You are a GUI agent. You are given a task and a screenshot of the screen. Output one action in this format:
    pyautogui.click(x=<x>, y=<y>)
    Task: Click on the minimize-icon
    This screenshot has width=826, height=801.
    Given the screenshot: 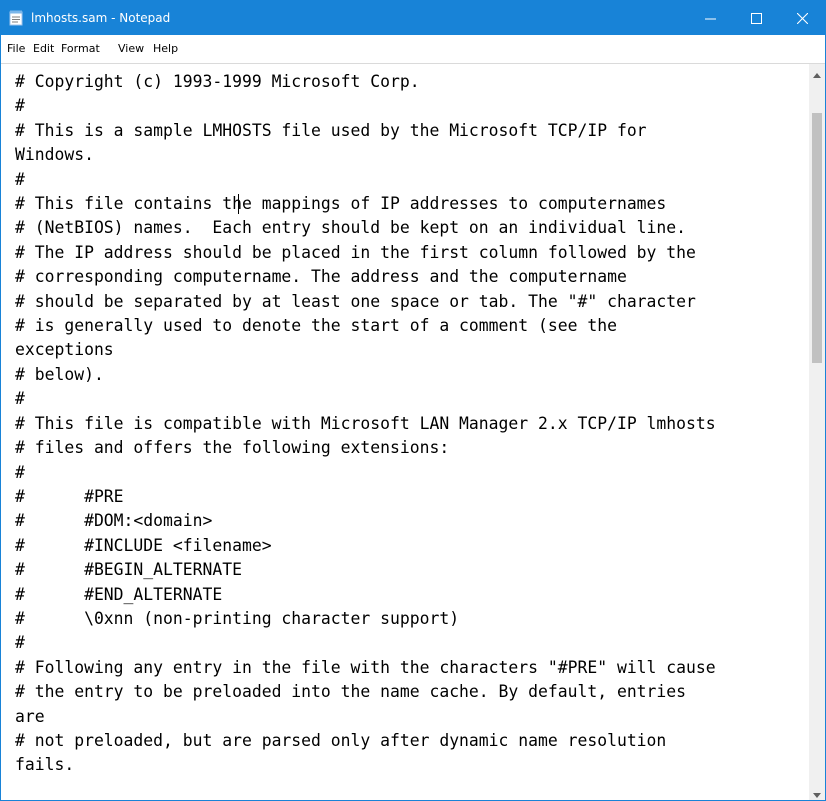 What is the action you would take?
    pyautogui.click(x=710, y=18)
    